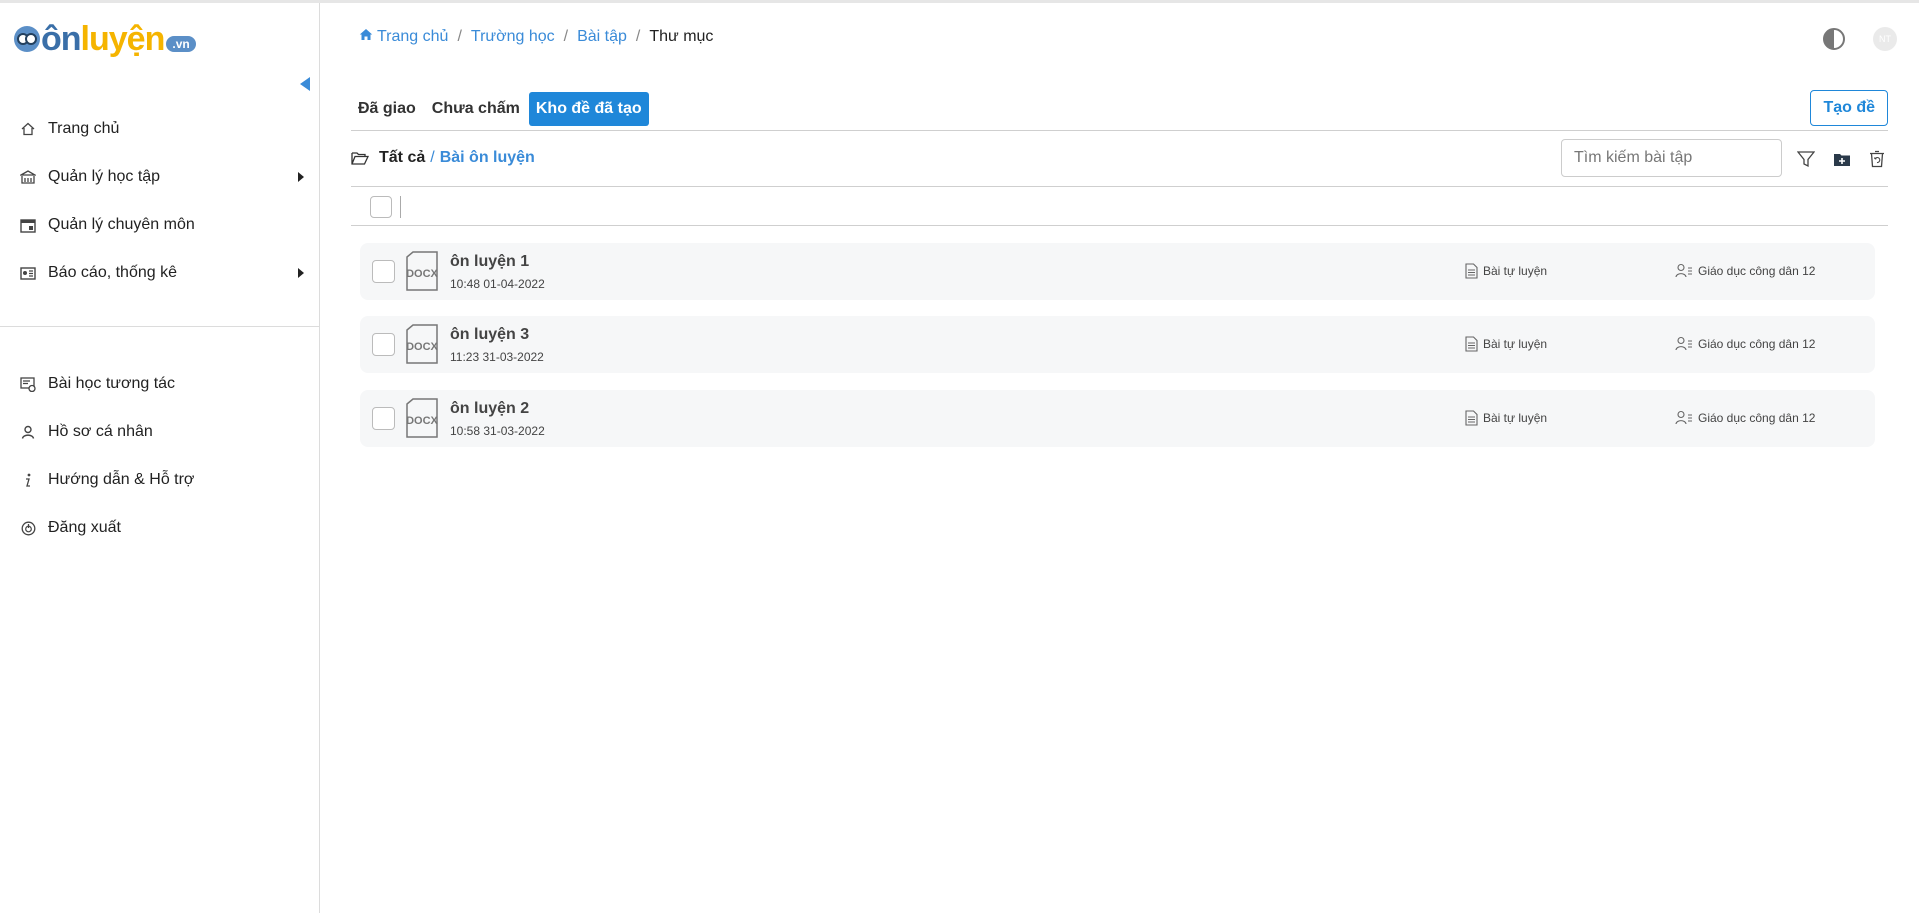  What do you see at coordinates (513, 37) in the screenshot?
I see `breadcrumb-school: Trường học` at bounding box center [513, 37].